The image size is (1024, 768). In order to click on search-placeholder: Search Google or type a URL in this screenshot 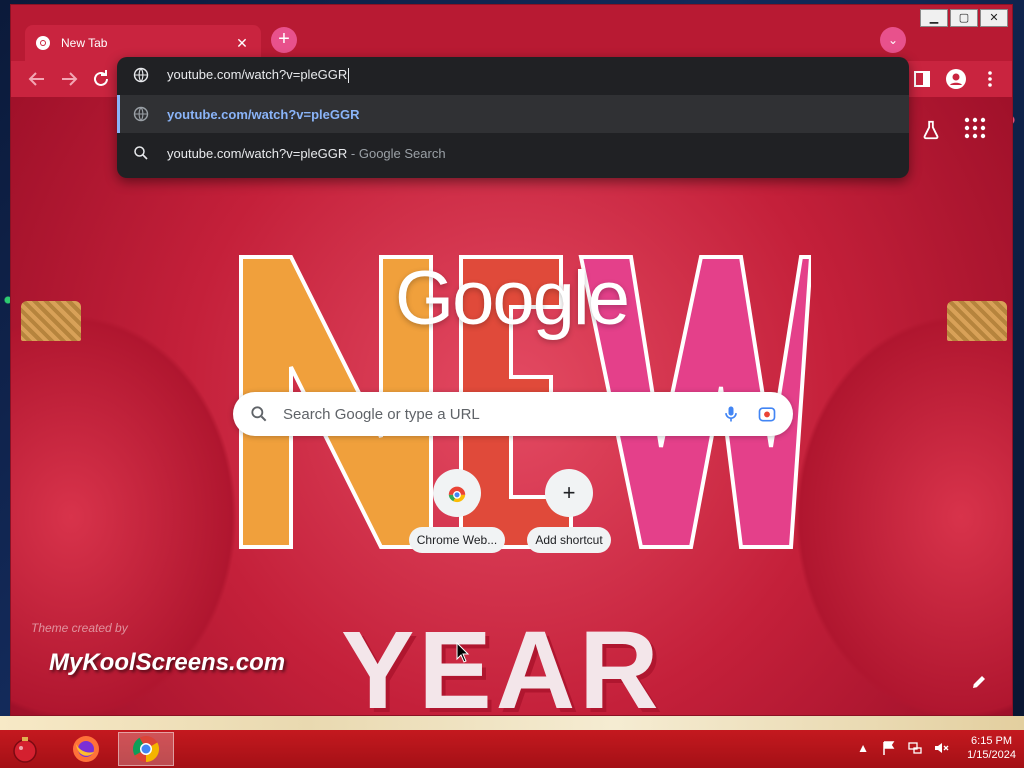, I will do `click(494, 414)`.